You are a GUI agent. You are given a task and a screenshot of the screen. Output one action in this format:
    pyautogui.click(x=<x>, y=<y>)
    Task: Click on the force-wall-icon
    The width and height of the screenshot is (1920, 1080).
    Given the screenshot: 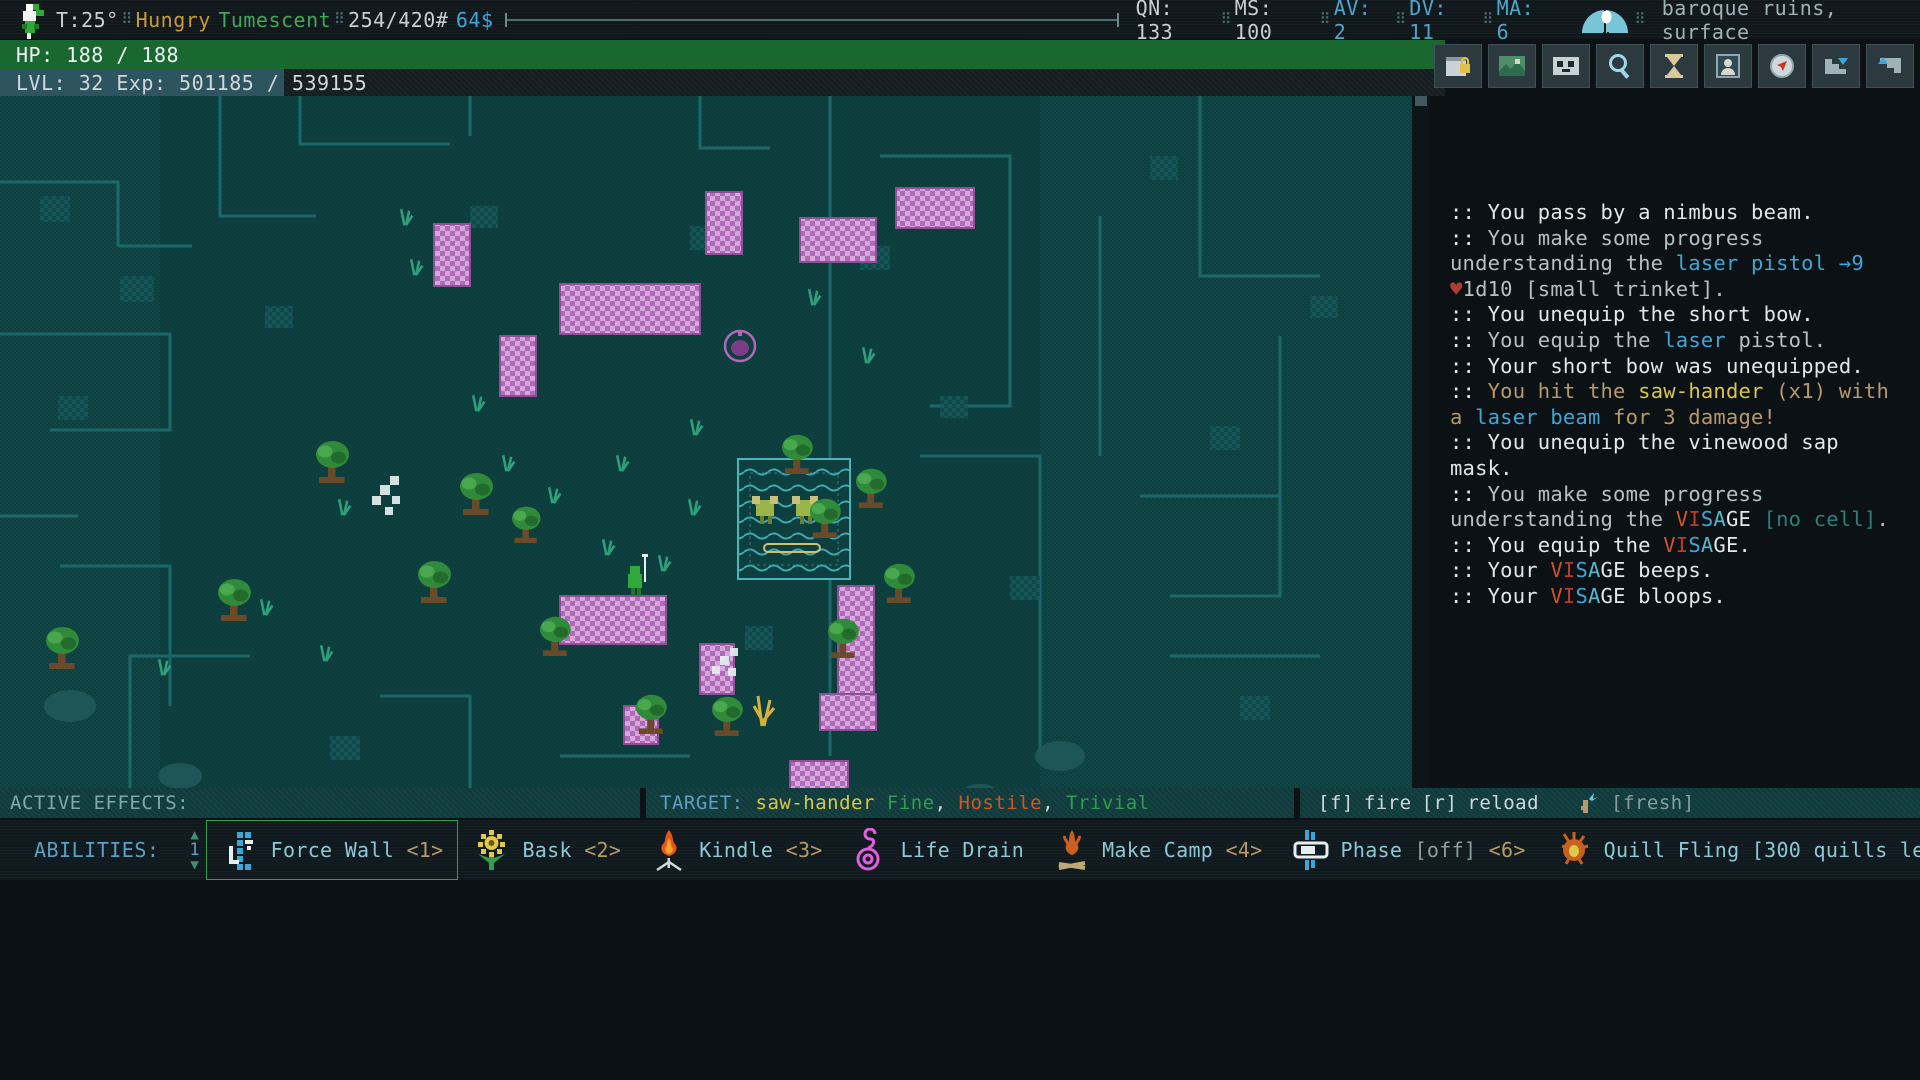 What is the action you would take?
    pyautogui.click(x=241, y=850)
    